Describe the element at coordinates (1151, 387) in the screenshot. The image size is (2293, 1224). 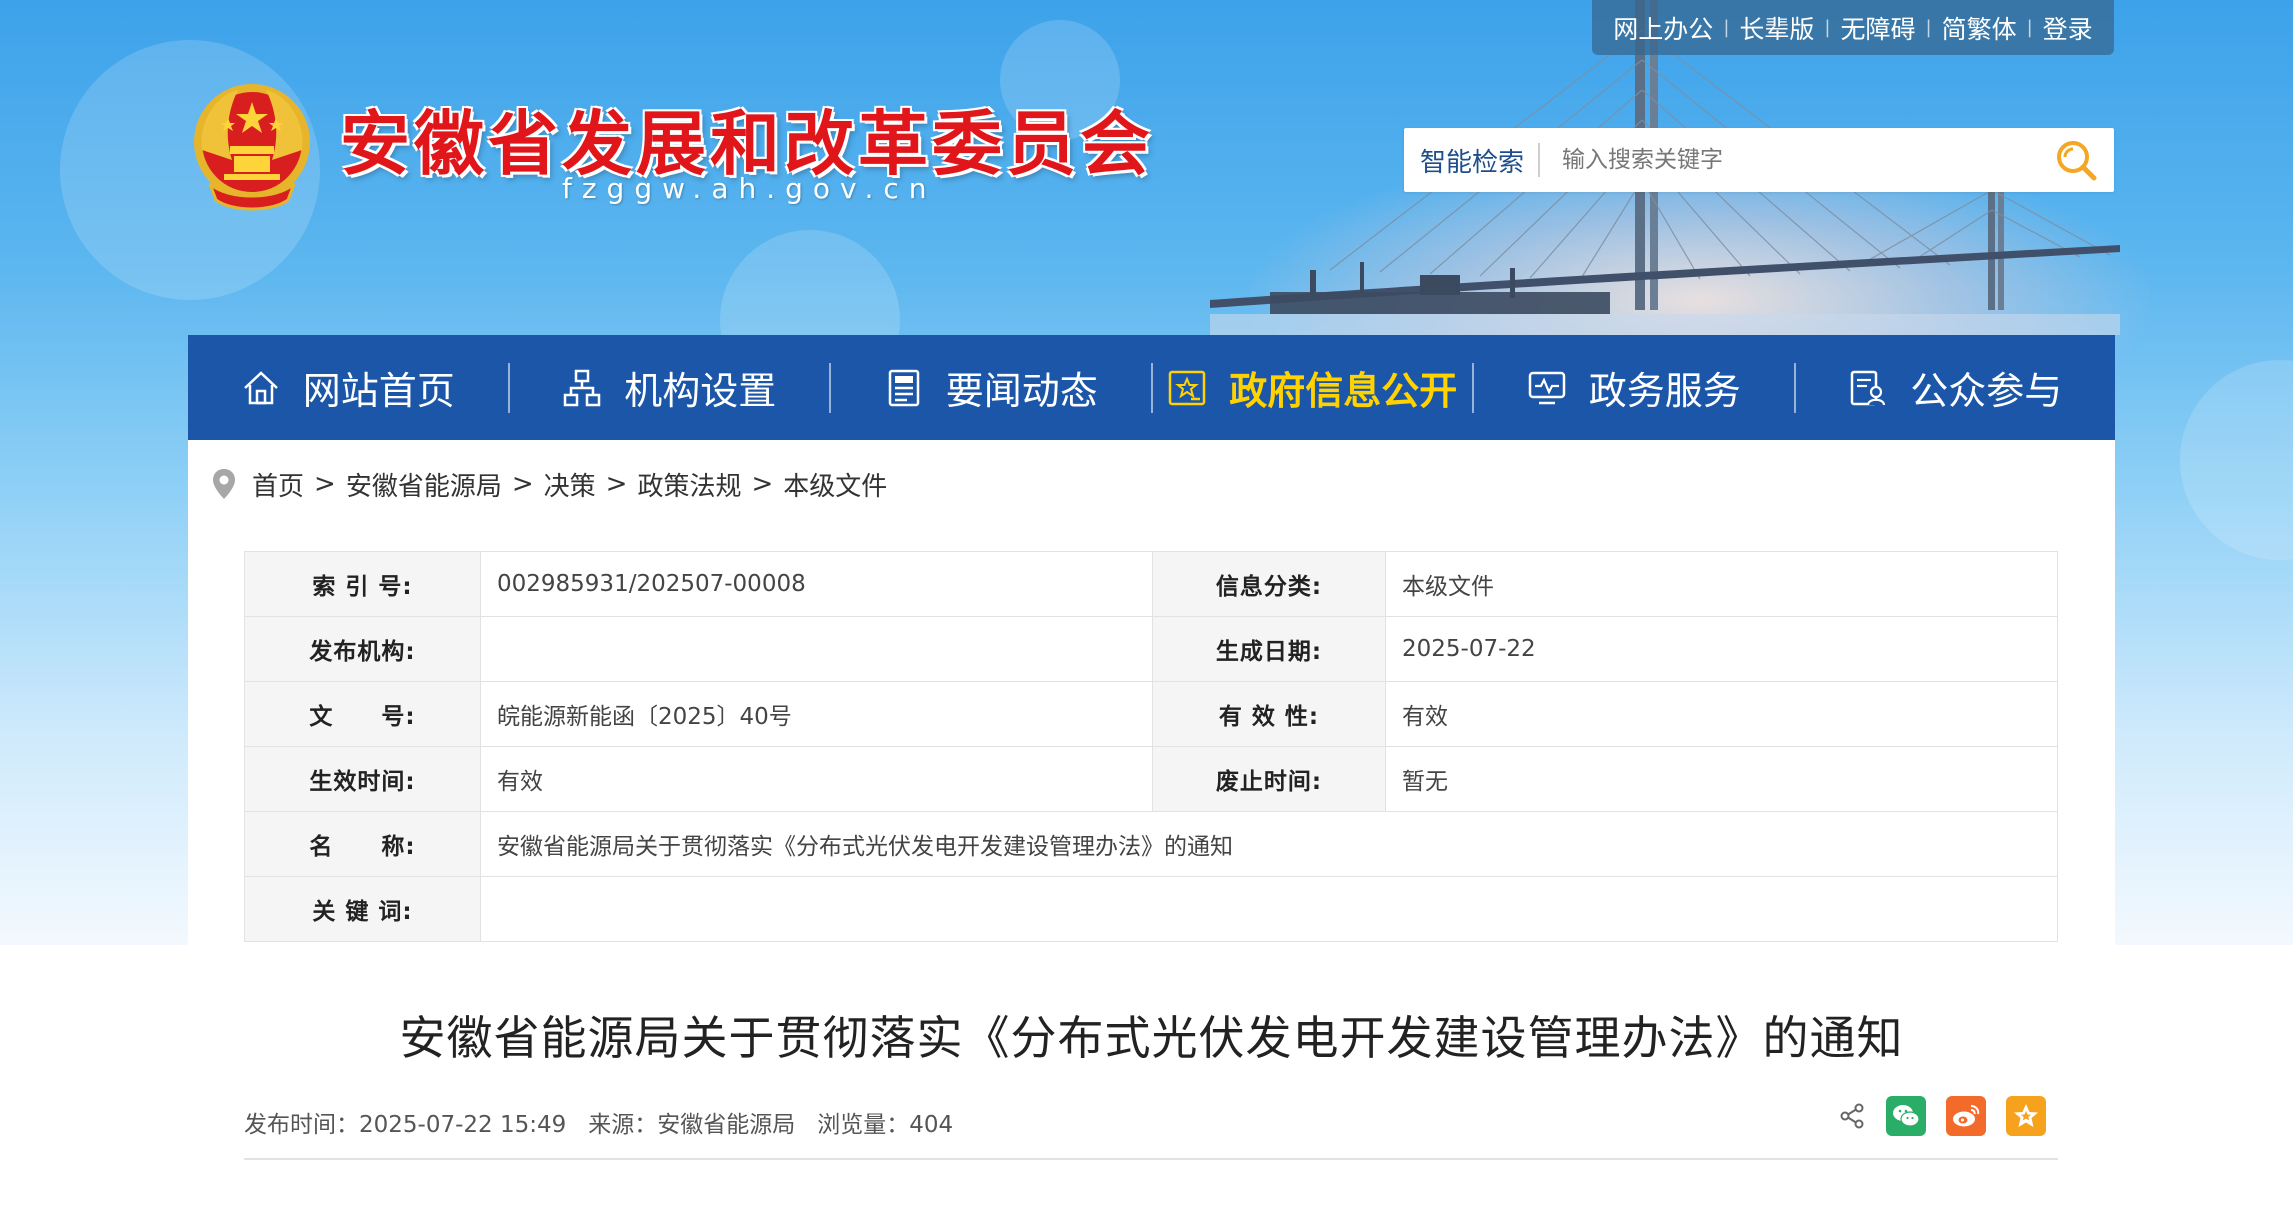
I see `main-navigation: 网站首页 机构设置 要闻动态 政府信息公开 政务服务 公众参与` at that location.